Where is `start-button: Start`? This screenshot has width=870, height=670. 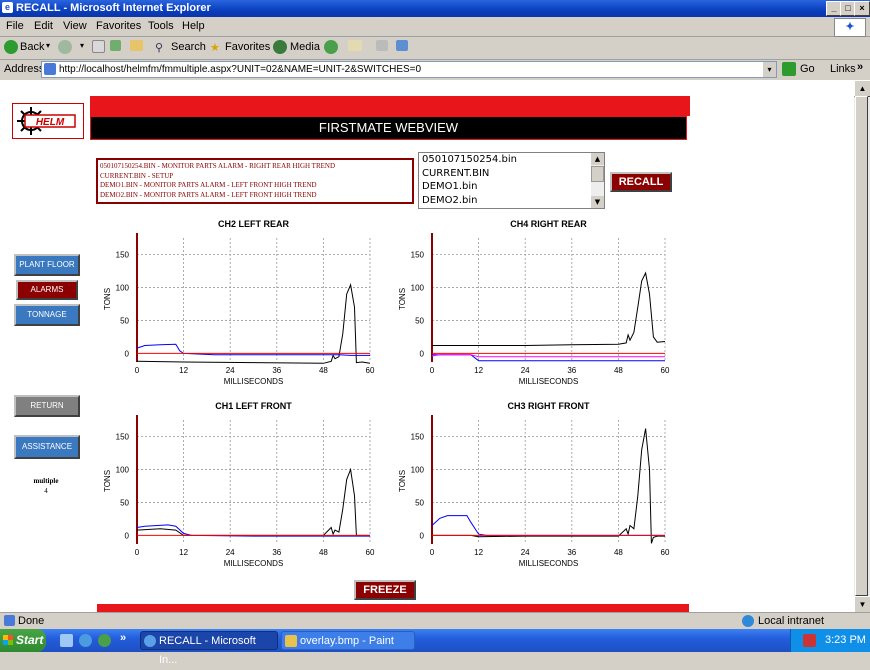
start-button: Start is located at coordinates (23, 640).